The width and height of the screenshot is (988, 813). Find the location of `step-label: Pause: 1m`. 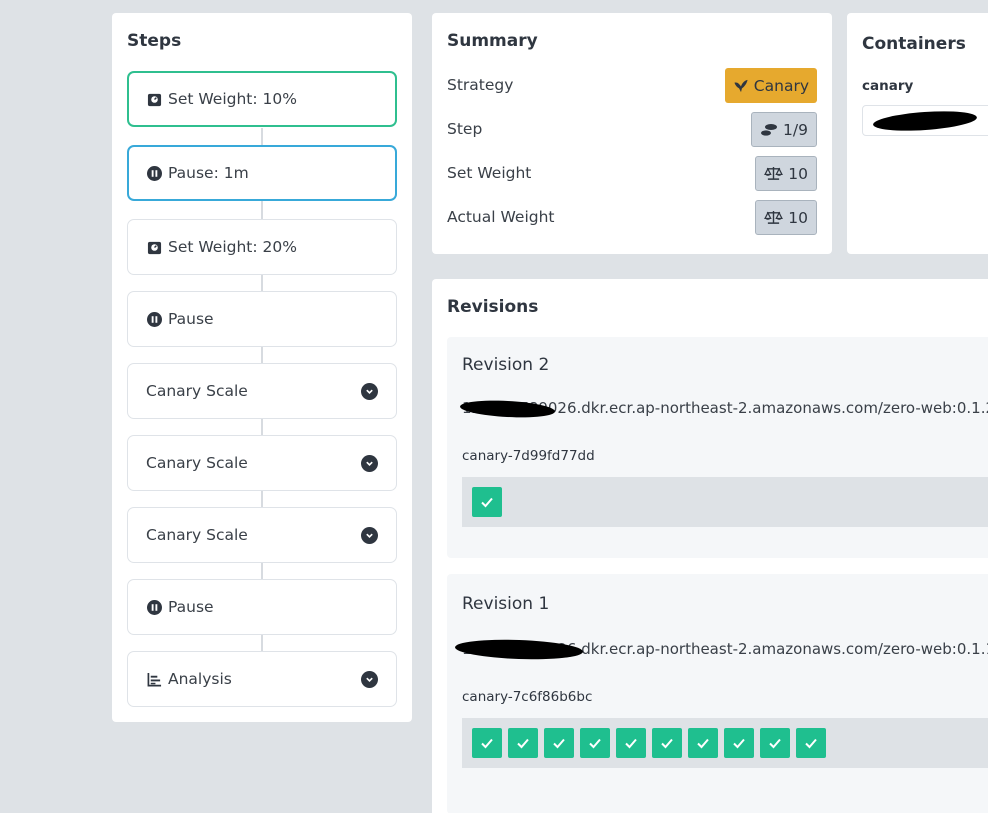

step-label: Pause: 1m is located at coordinates (208, 173).